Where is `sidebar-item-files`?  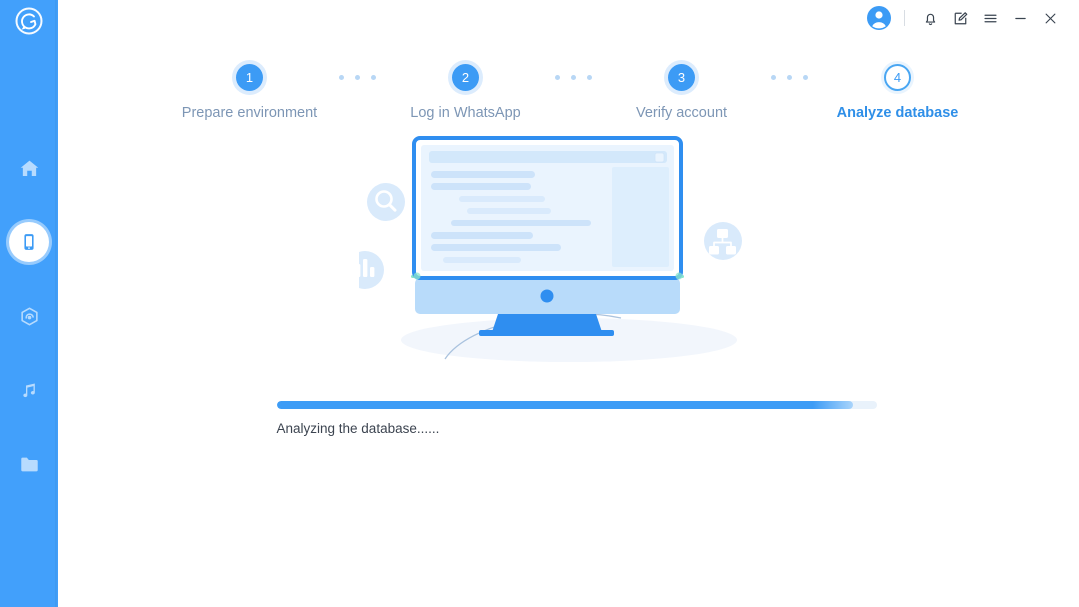 sidebar-item-files is located at coordinates (29, 464).